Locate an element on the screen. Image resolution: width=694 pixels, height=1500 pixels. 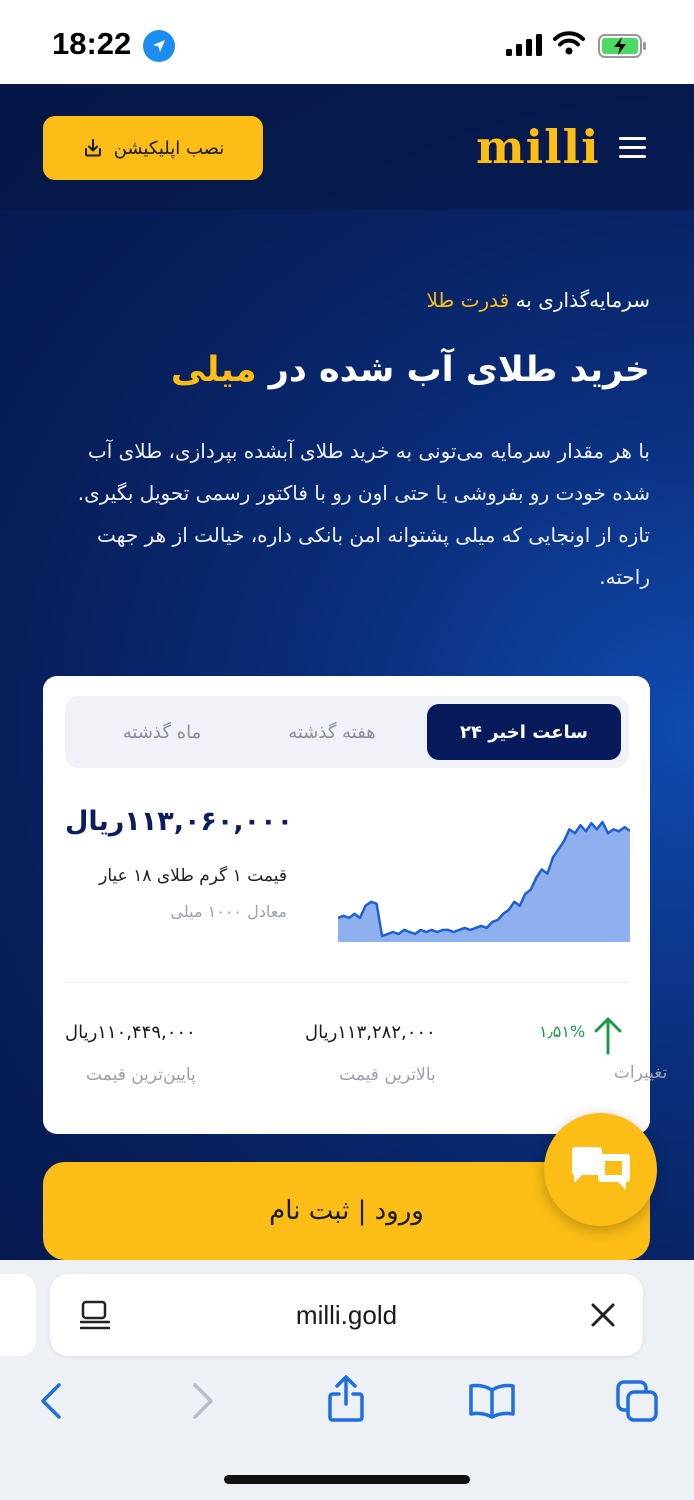
tab-24h: ۲۴ ساعت اخیر is located at coordinates (524, 732).